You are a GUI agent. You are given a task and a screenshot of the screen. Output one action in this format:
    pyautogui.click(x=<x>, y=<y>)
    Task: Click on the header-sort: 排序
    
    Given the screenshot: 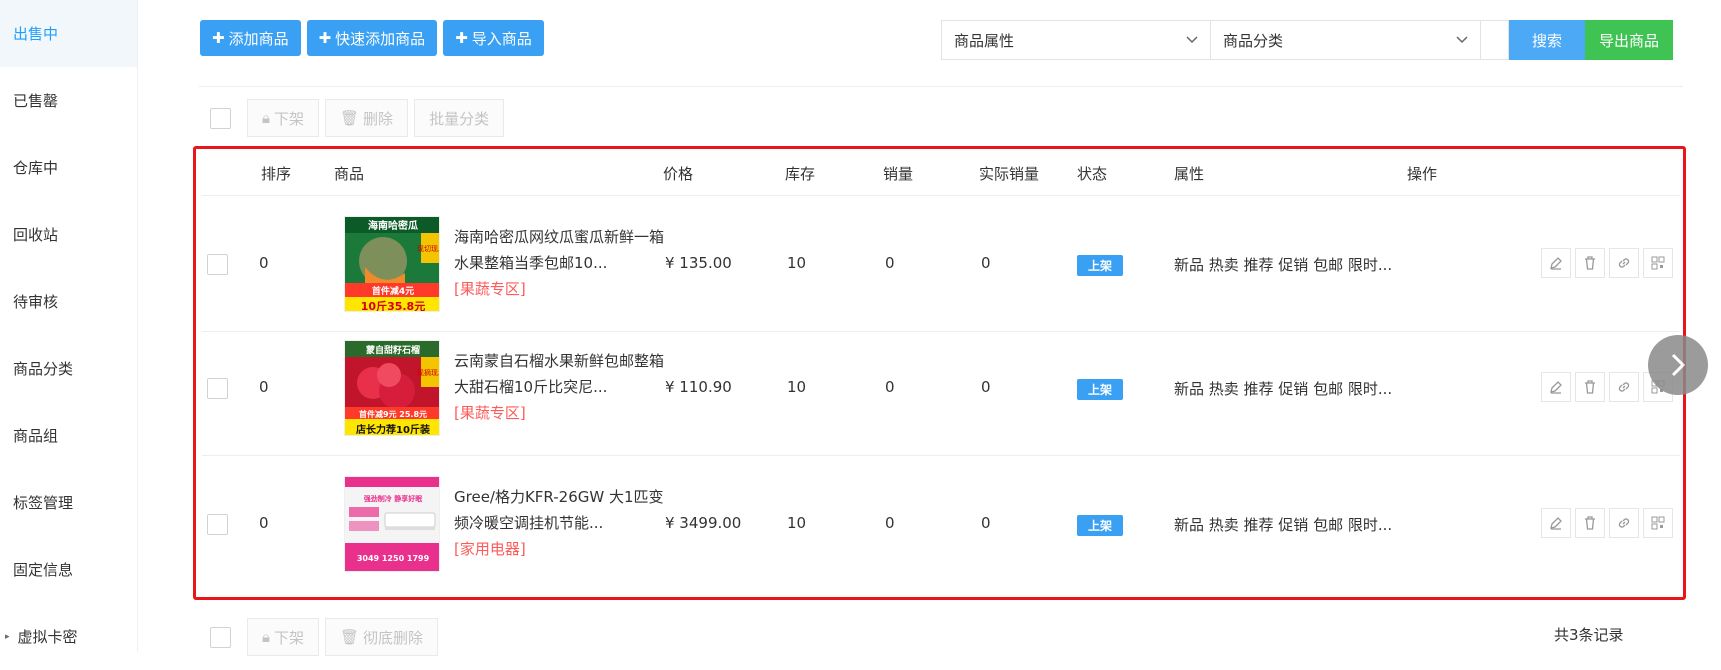 What is the action you would take?
    pyautogui.click(x=276, y=173)
    